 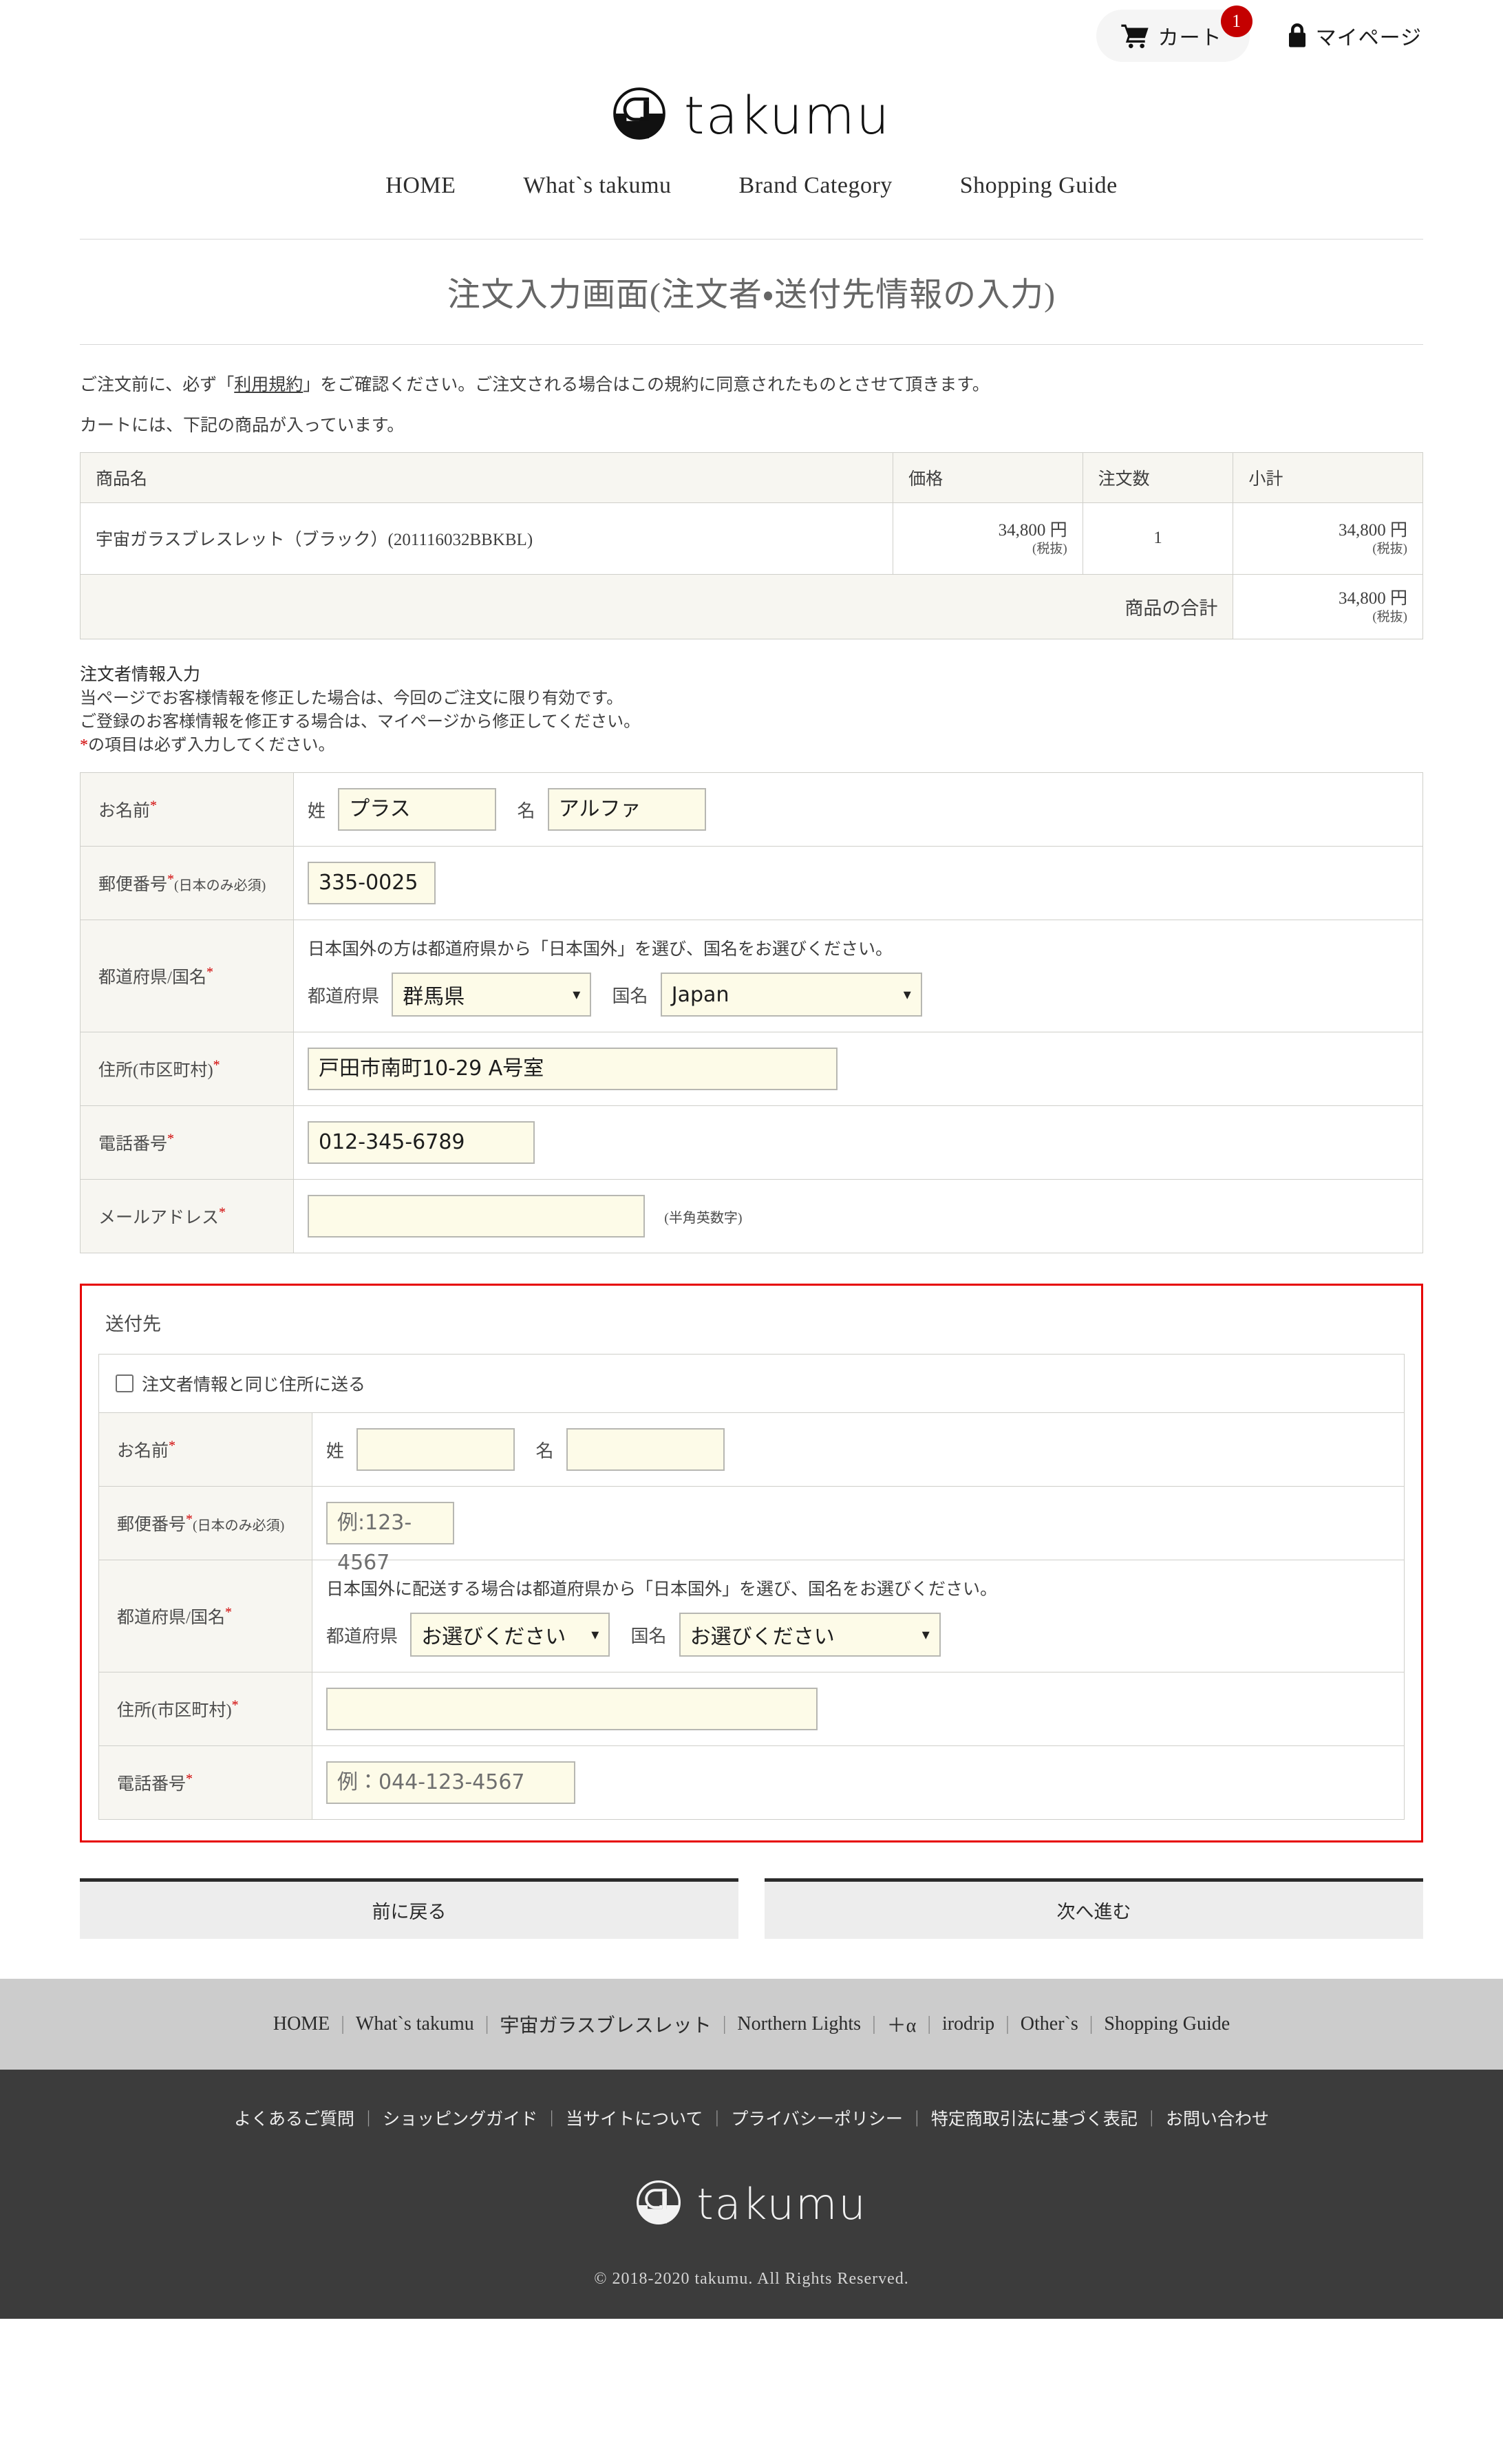 I want to click on cart-header-qty: 注文数, so click(x=1158, y=477).